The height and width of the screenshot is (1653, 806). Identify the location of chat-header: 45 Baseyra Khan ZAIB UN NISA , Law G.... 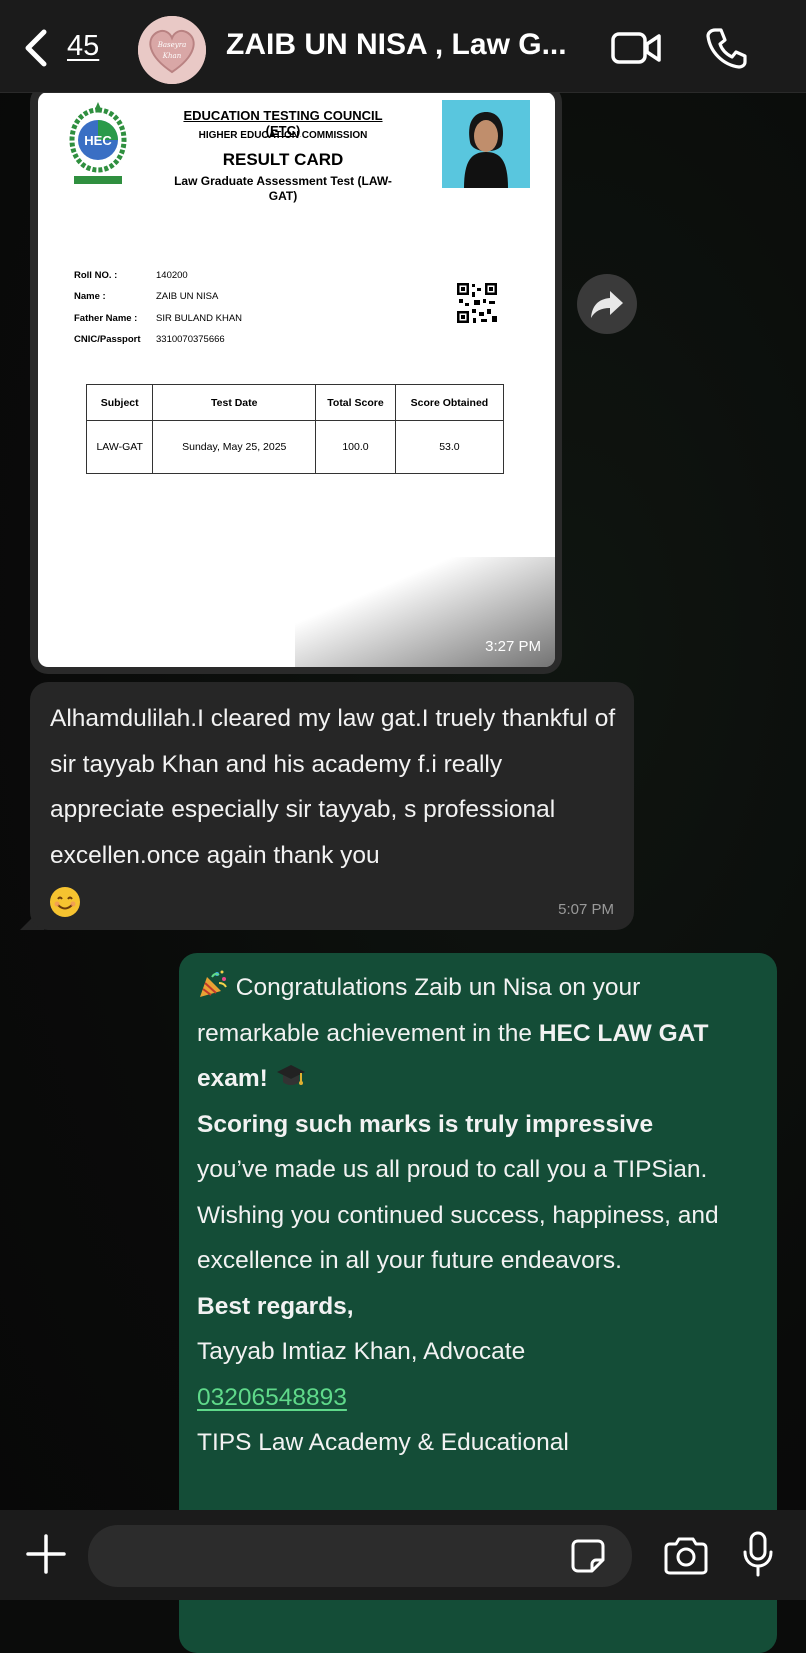
(403, 46).